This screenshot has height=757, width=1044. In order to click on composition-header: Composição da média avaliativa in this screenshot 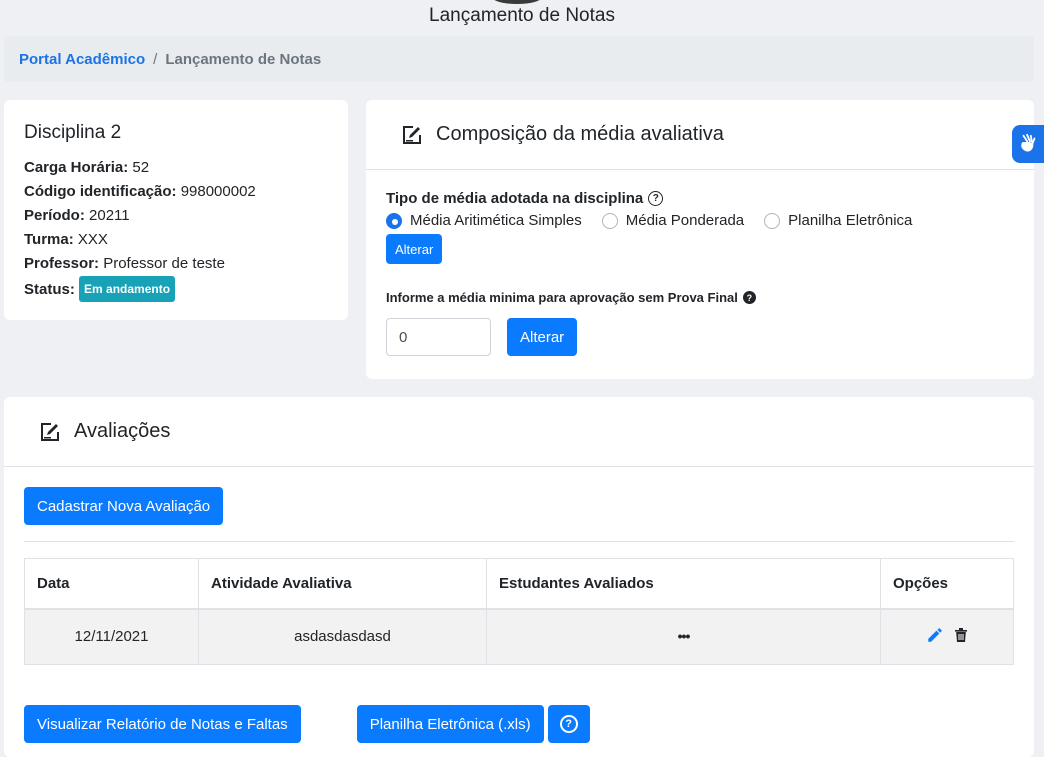, I will do `click(700, 135)`.